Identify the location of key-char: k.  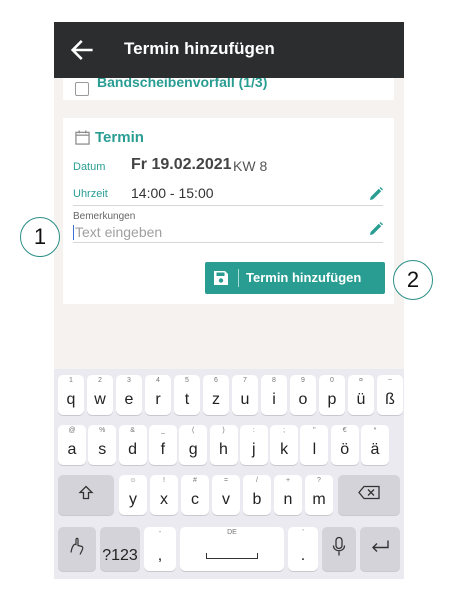
(284, 449).